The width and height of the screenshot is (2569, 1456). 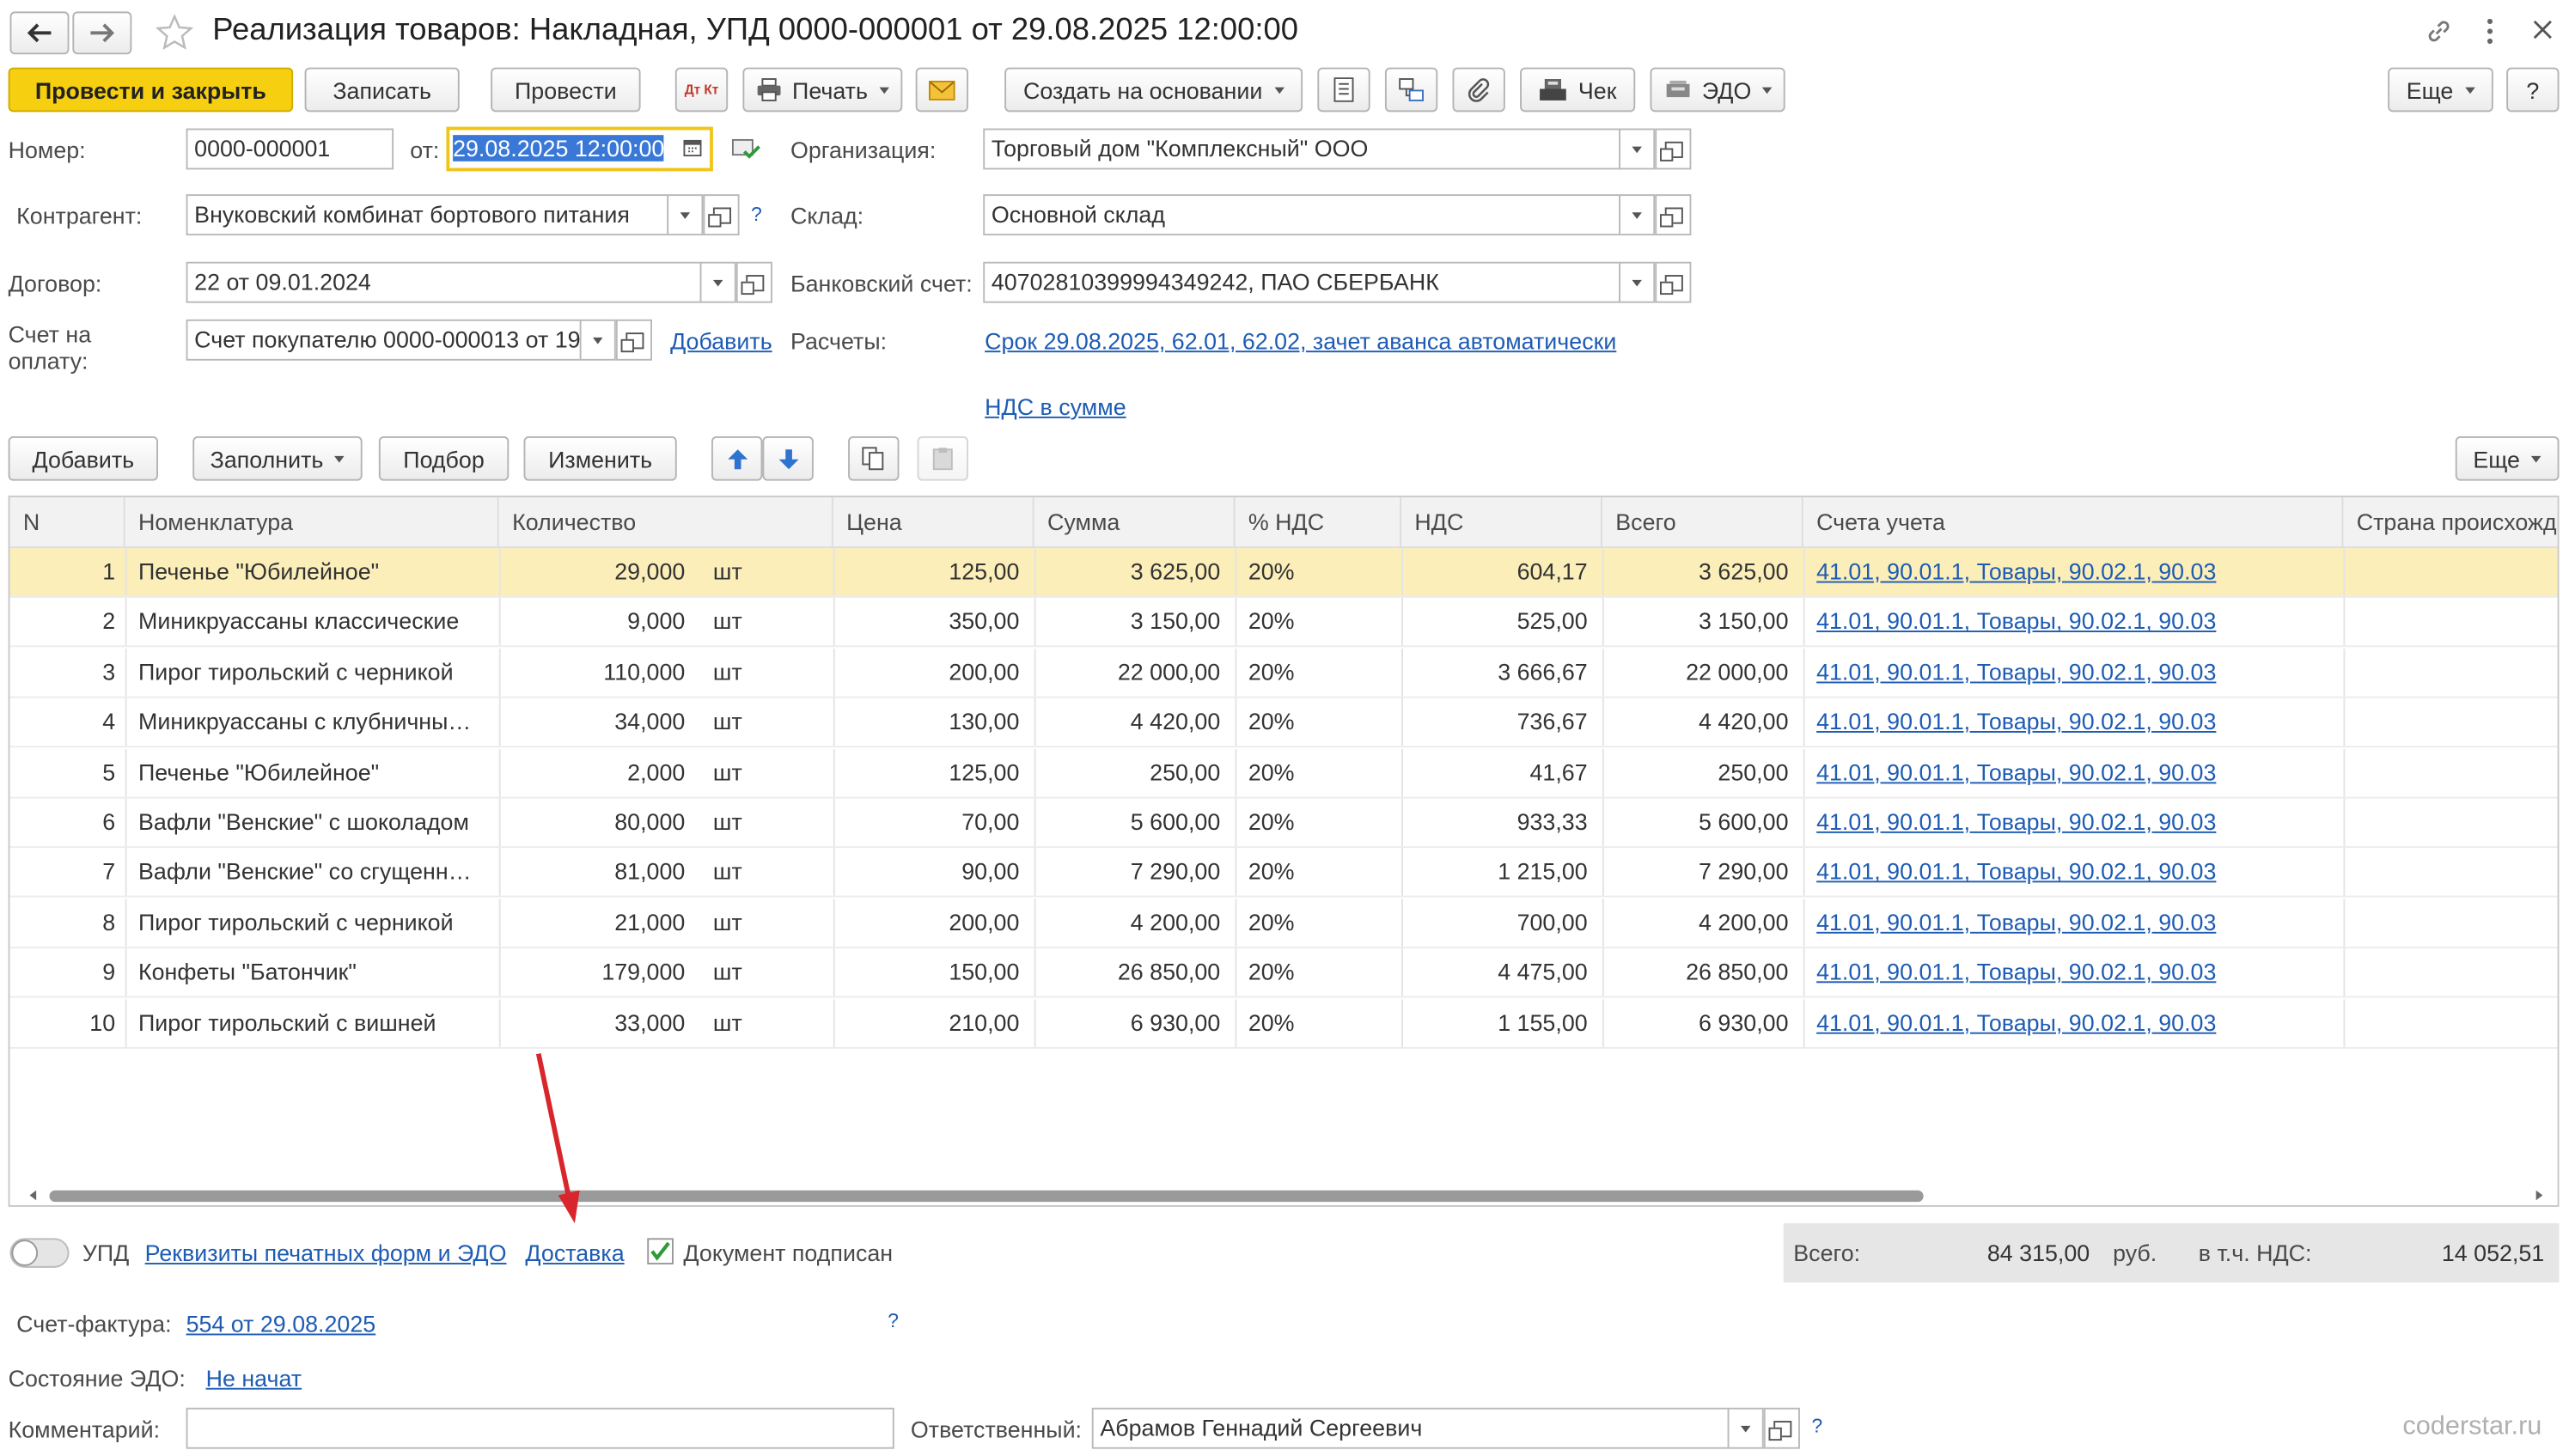 I want to click on contractor-field: Внуковский комбинат бортового питания, so click(x=427, y=215).